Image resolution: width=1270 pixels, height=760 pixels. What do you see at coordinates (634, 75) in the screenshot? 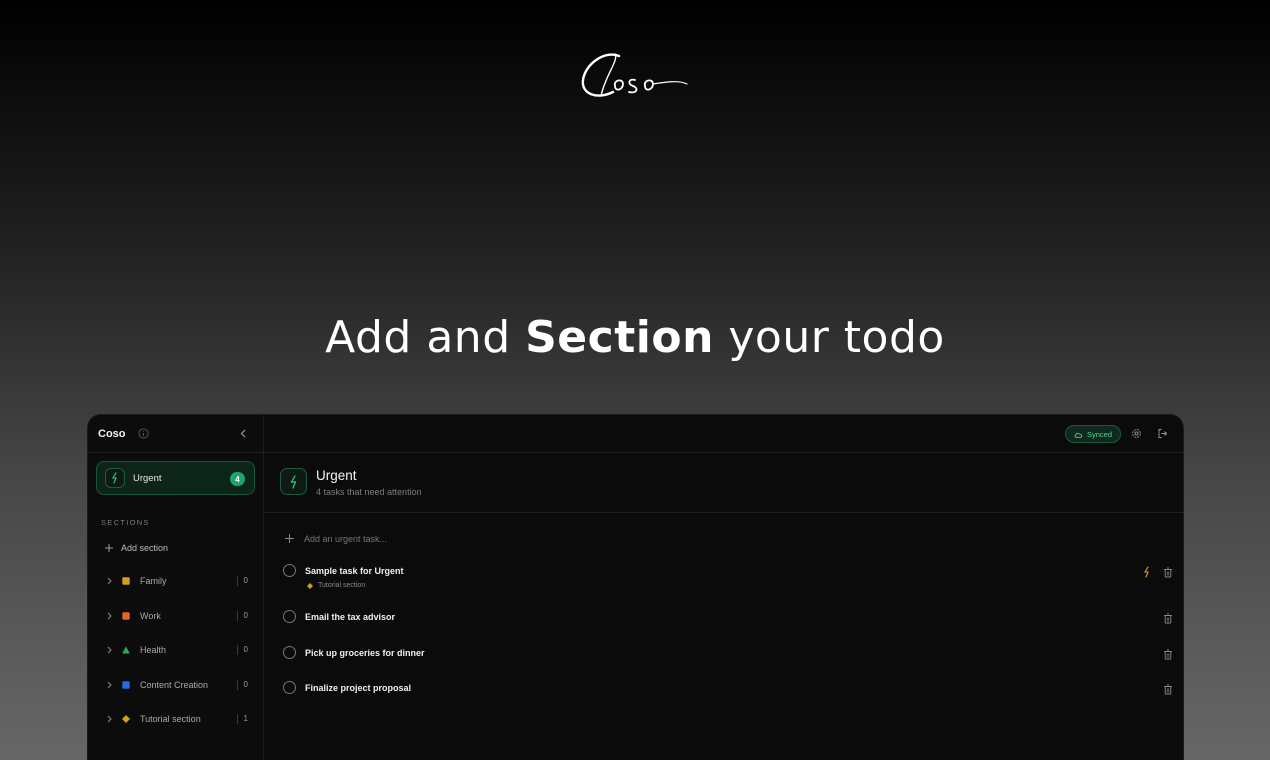
I see `coso-script-logo` at bounding box center [634, 75].